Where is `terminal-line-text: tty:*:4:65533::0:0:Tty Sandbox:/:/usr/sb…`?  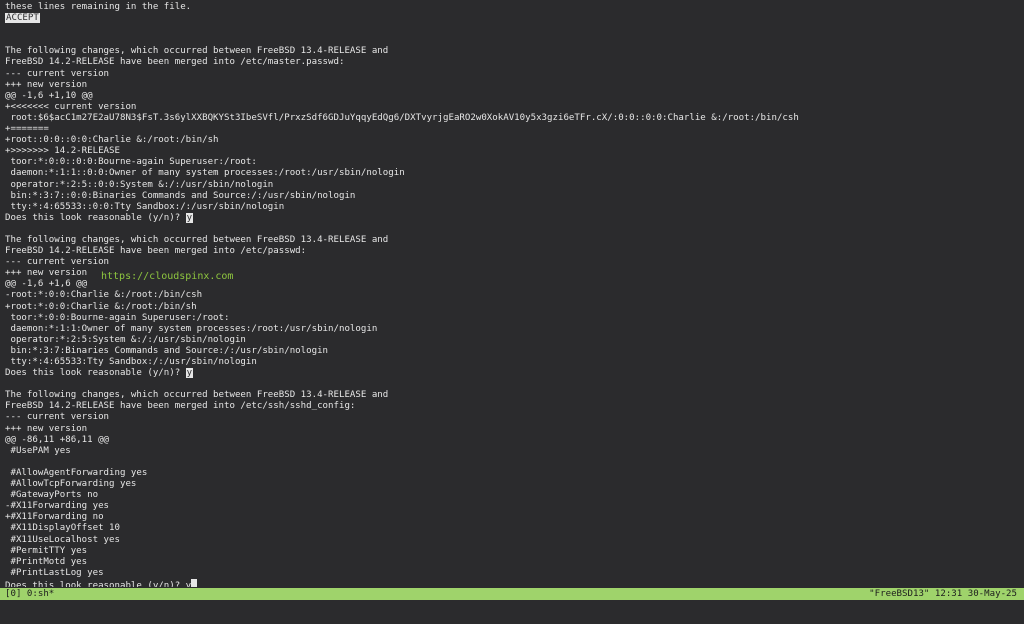
terminal-line-text: tty:*:4:65533::0:0:Tty Sandbox:/:/usr/sb… is located at coordinates (145, 206).